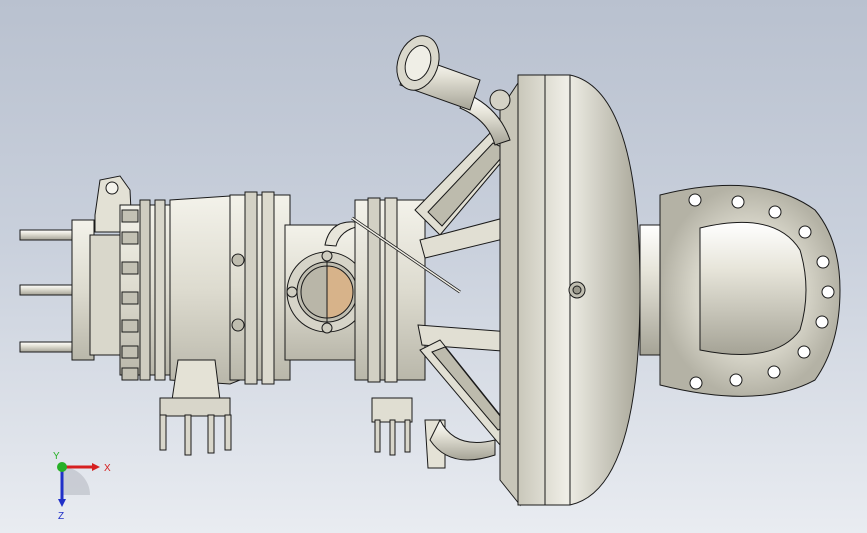 The height and width of the screenshot is (533, 867). I want to click on disk-housing, so click(570, 290).